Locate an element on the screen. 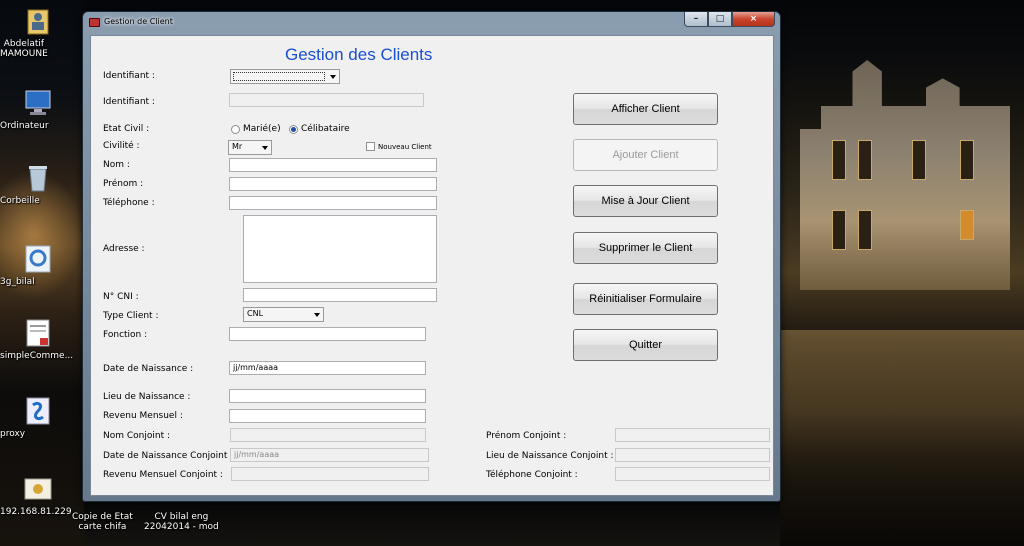 The image size is (1024, 546). wallpaper-reflection is located at coordinates (902, 438).